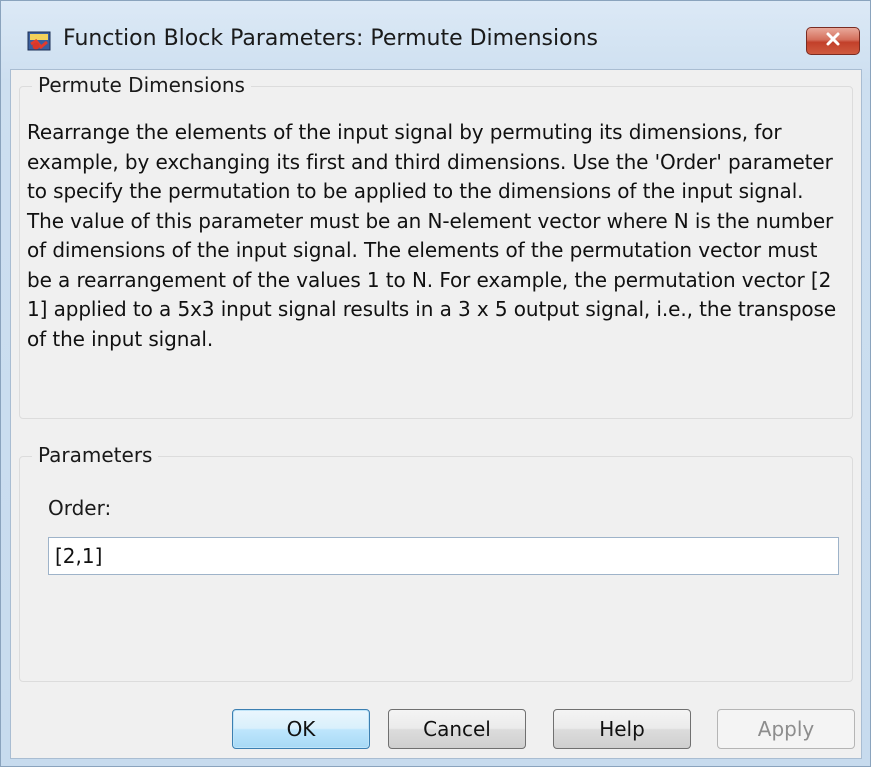 This screenshot has width=871, height=767. What do you see at coordinates (443, 556) in the screenshot?
I see `order-input` at bounding box center [443, 556].